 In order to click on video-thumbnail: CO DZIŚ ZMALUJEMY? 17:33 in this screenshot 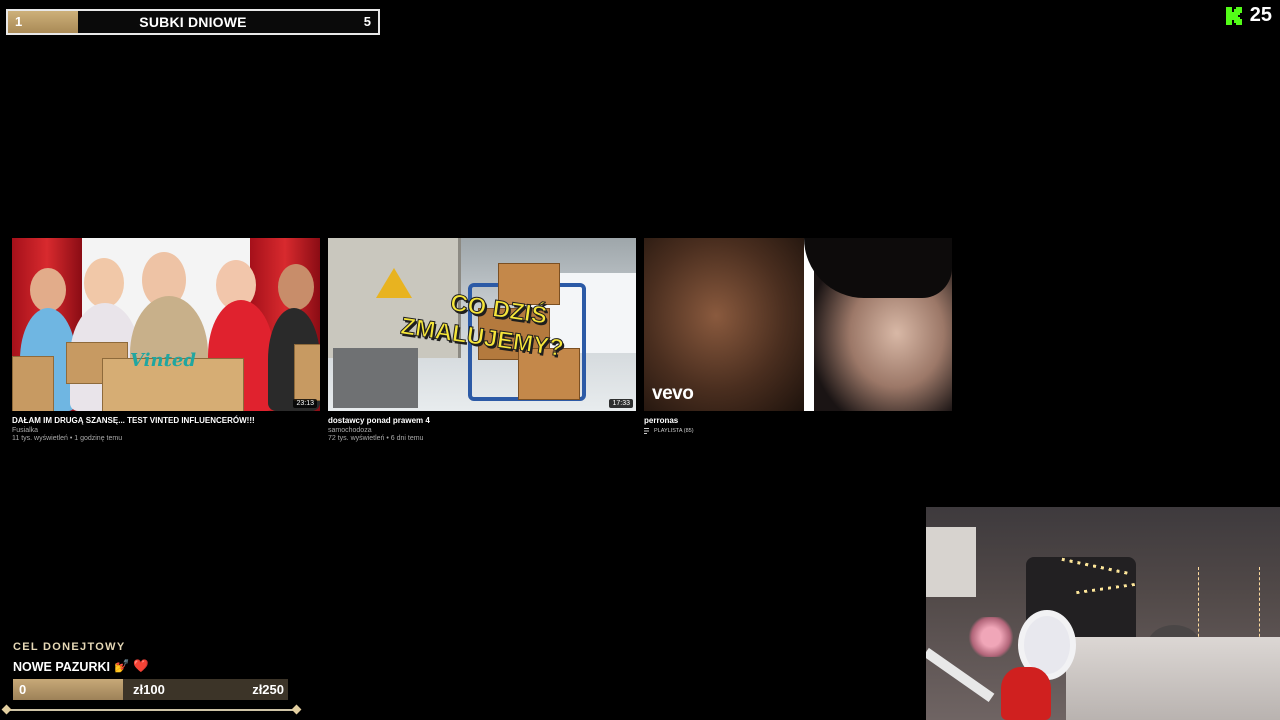, I will do `click(482, 324)`.